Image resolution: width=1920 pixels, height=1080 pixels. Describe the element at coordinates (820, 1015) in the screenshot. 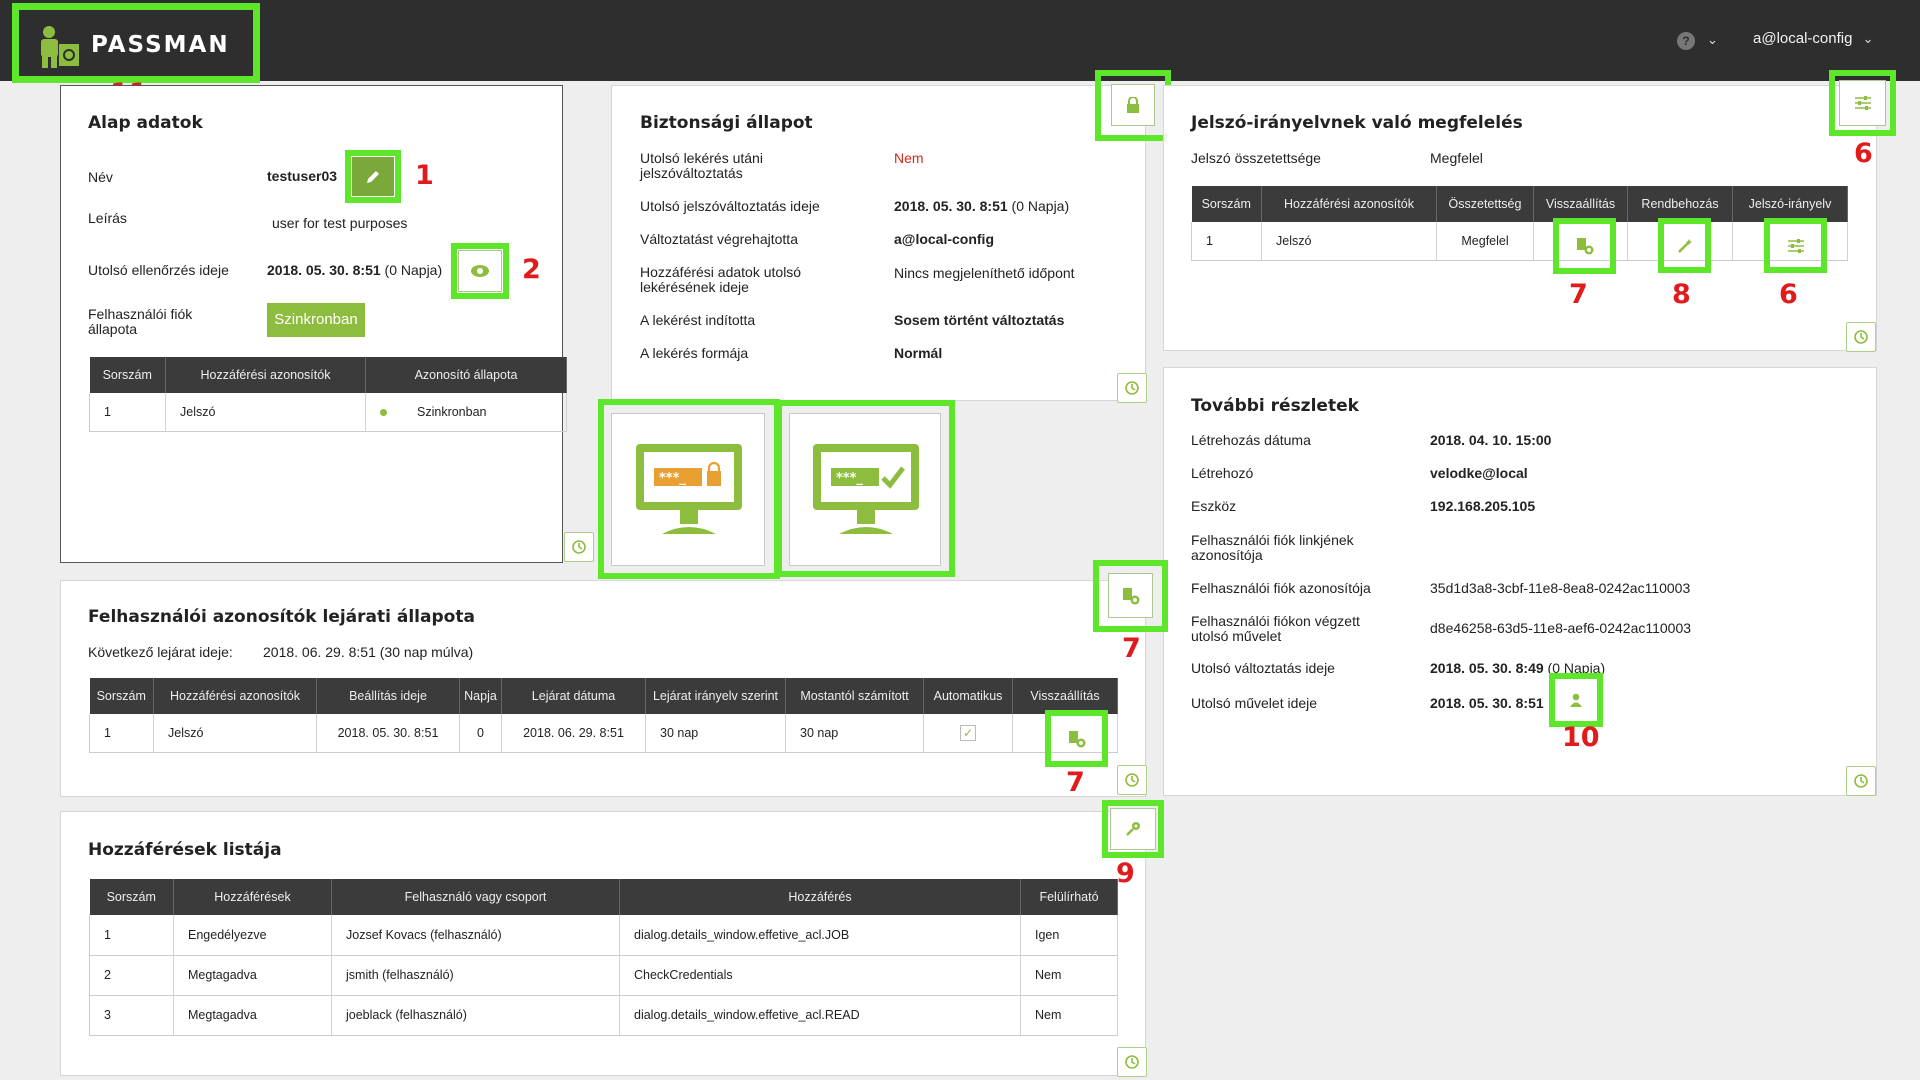

I see `access-cell: dialog.details_window.effetive_acl.READ` at that location.